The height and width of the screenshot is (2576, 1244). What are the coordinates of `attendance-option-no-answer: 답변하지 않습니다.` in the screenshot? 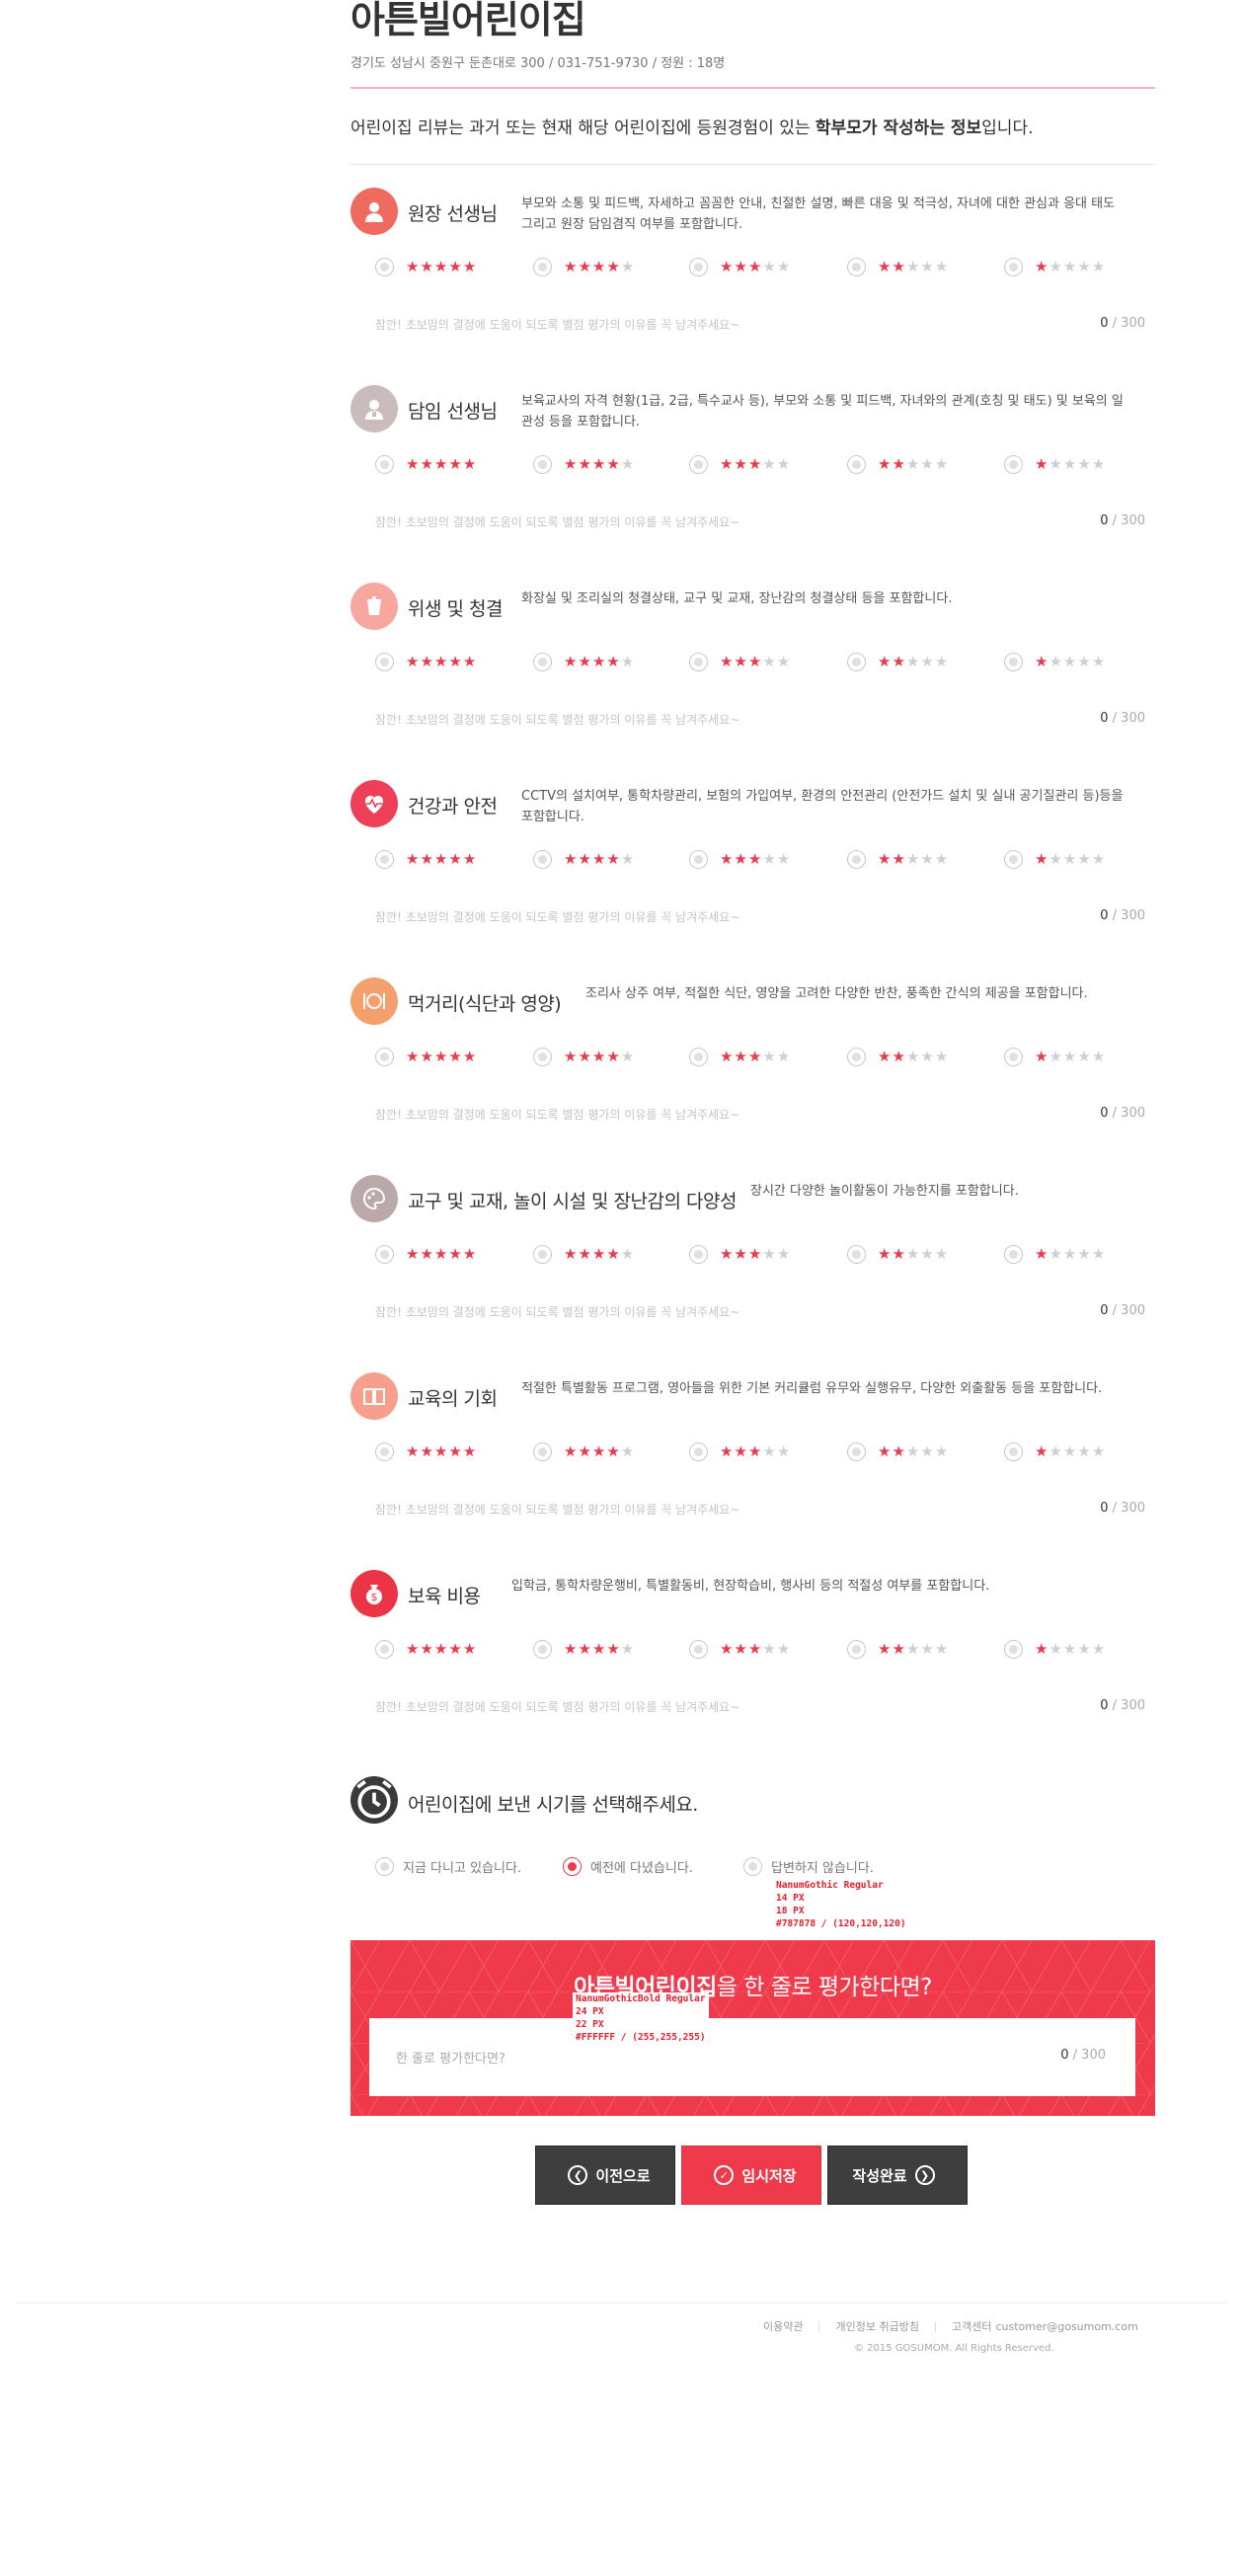 It's located at (809, 1866).